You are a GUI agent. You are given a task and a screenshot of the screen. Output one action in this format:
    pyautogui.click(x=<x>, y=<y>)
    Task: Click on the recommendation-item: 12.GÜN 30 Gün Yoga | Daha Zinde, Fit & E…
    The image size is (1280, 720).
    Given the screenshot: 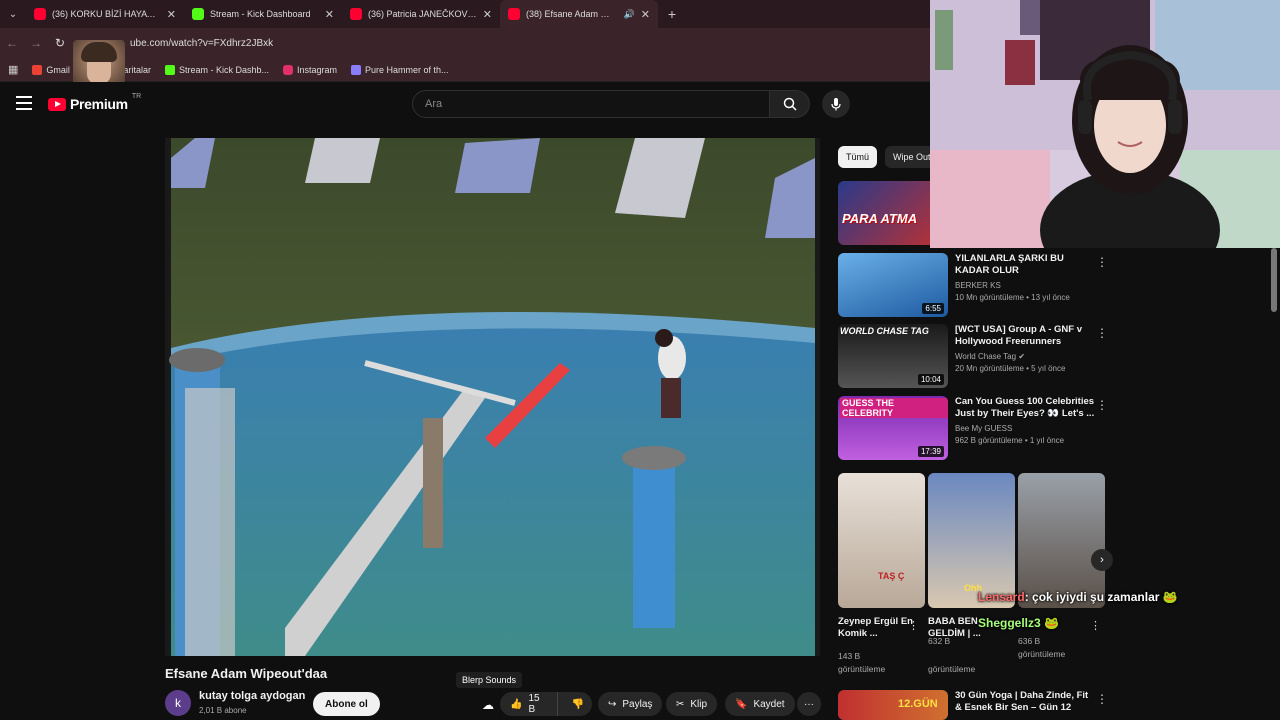 What is the action you would take?
    pyautogui.click(x=975, y=705)
    